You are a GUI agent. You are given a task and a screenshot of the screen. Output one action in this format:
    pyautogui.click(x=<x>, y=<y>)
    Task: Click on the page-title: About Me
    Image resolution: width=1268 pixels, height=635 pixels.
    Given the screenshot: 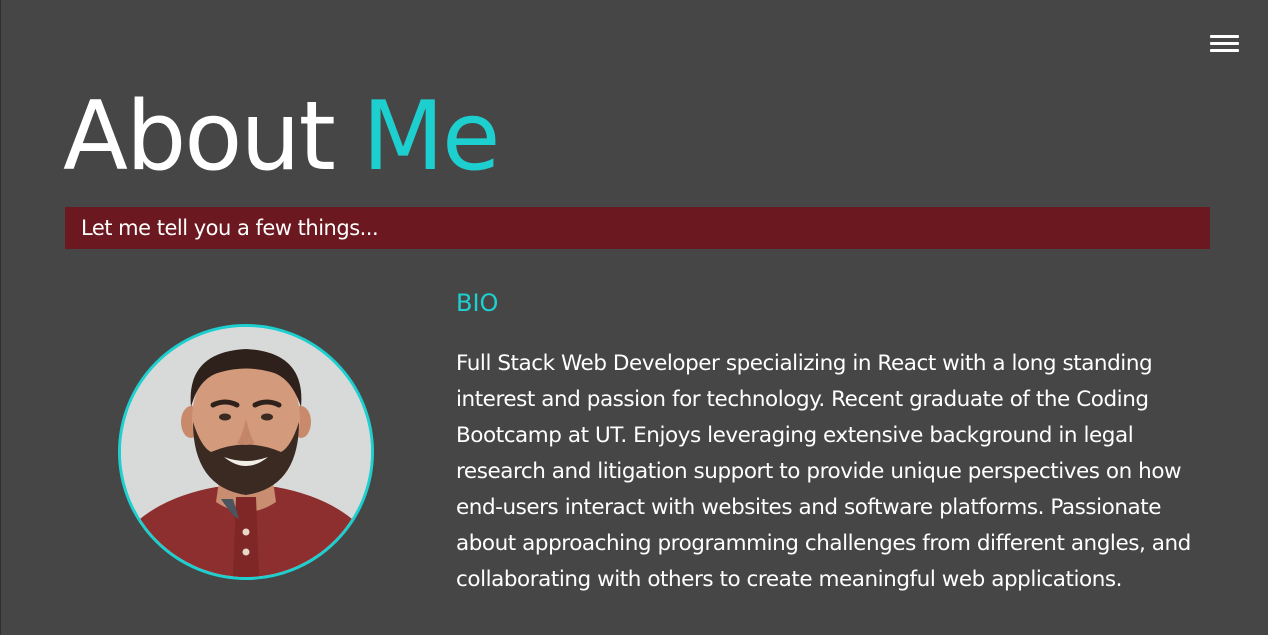 What is the action you would take?
    pyautogui.click(x=282, y=137)
    